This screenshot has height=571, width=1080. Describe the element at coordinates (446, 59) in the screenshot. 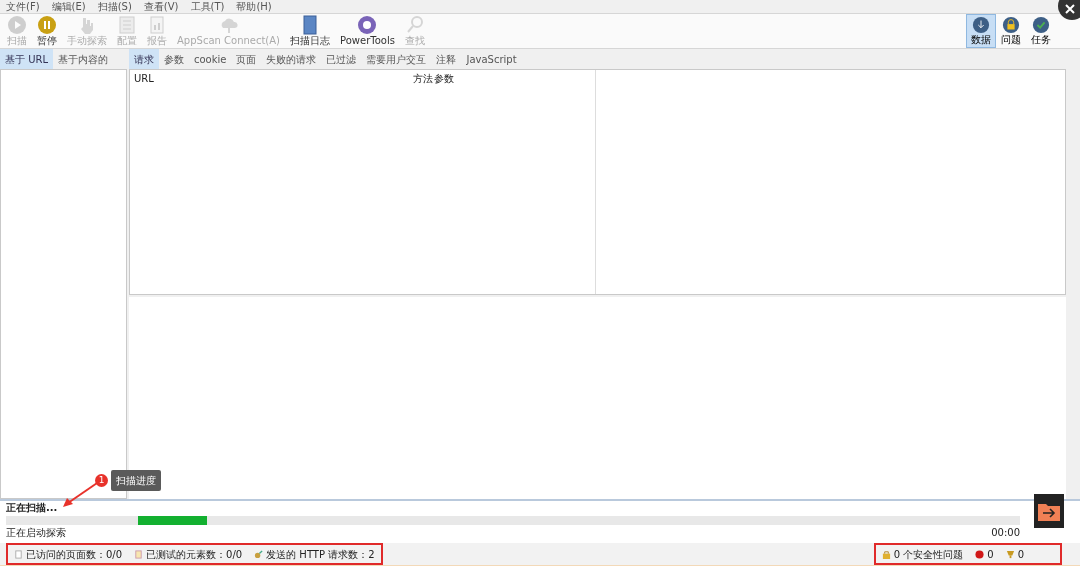

I see `tab: 注释` at that location.